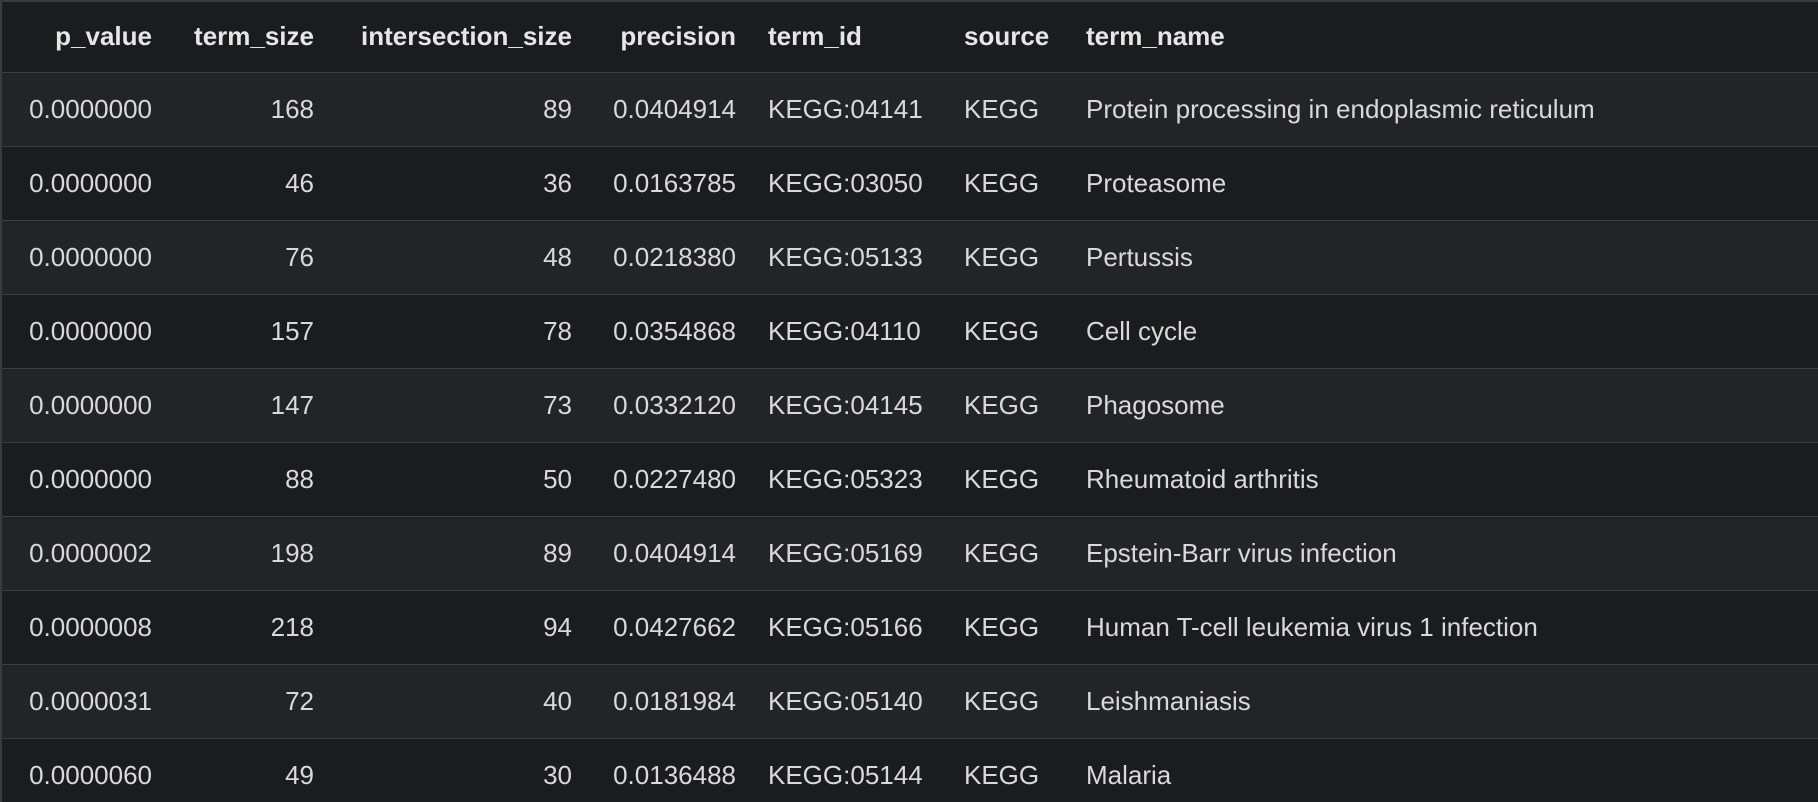 This screenshot has height=802, width=1818. I want to click on cell-term-size: 198, so click(292, 552).